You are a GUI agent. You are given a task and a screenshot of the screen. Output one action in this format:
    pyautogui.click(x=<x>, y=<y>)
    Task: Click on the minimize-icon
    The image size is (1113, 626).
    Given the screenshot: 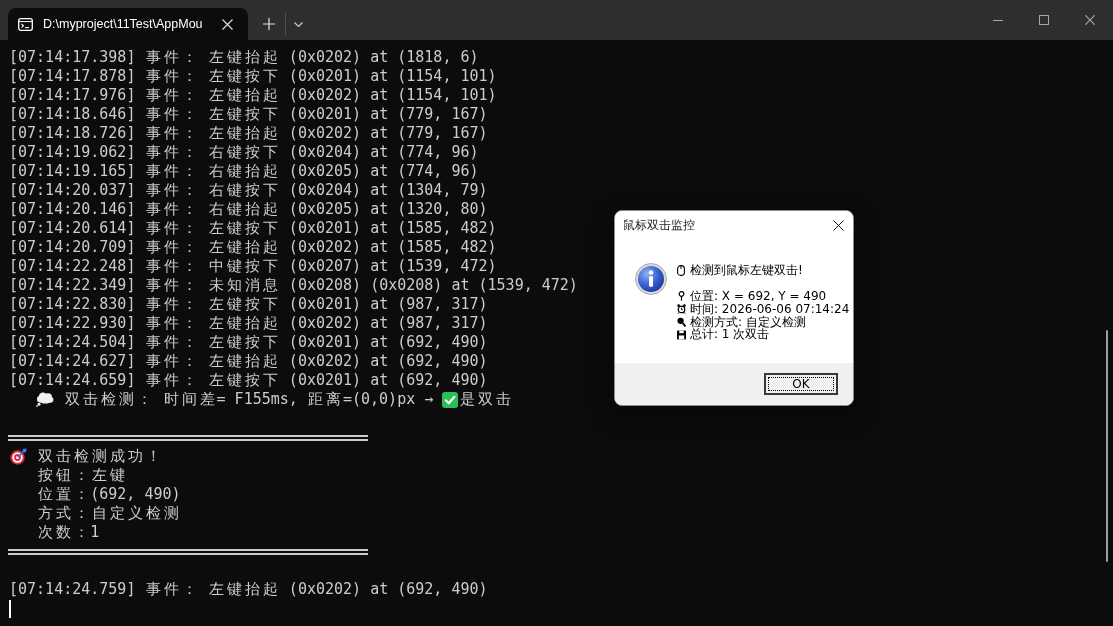 What is the action you would take?
    pyautogui.click(x=998, y=20)
    